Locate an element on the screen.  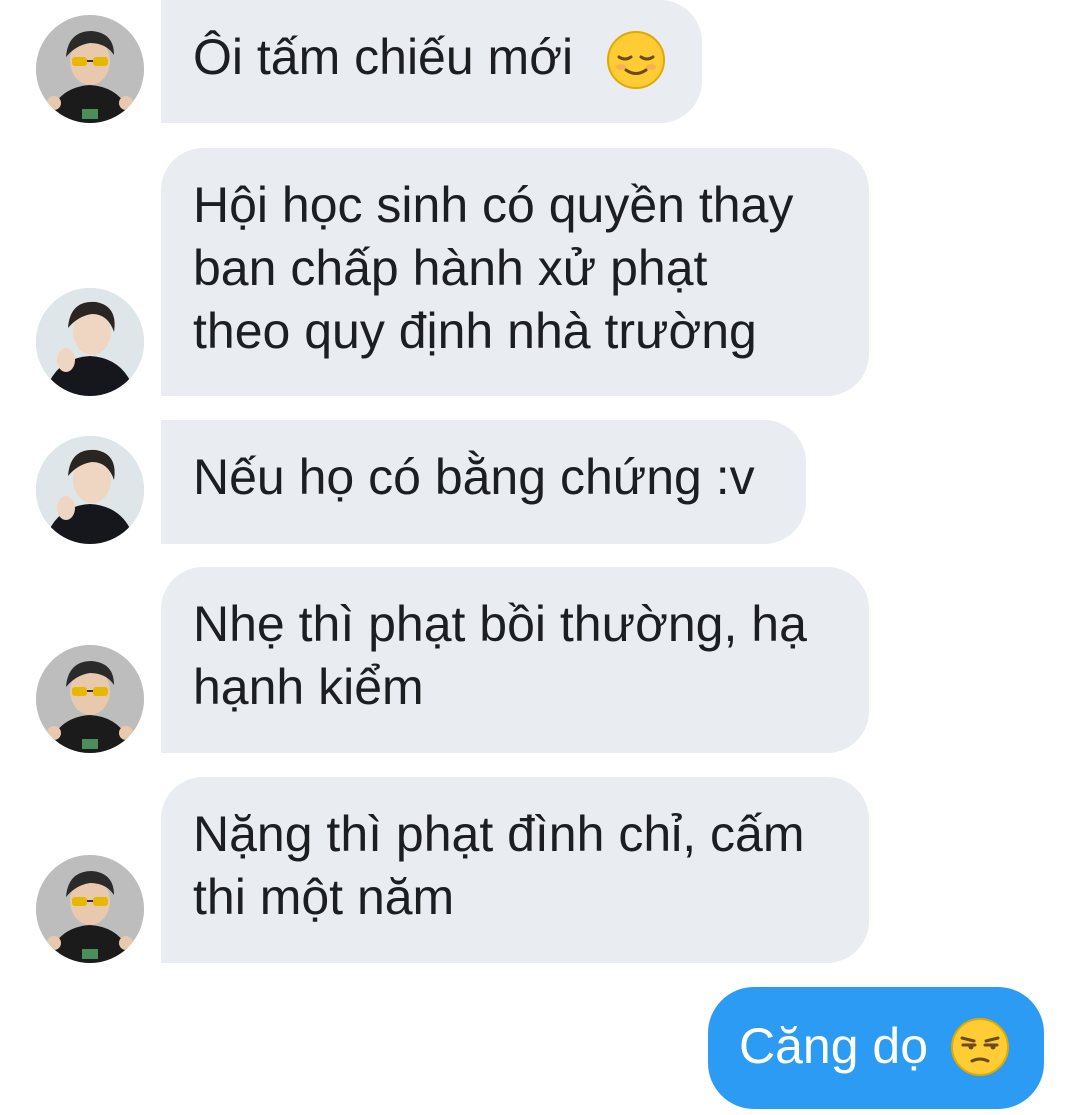
message-bubble: Nếu họ có bằng chứng :v is located at coordinates (483, 482).